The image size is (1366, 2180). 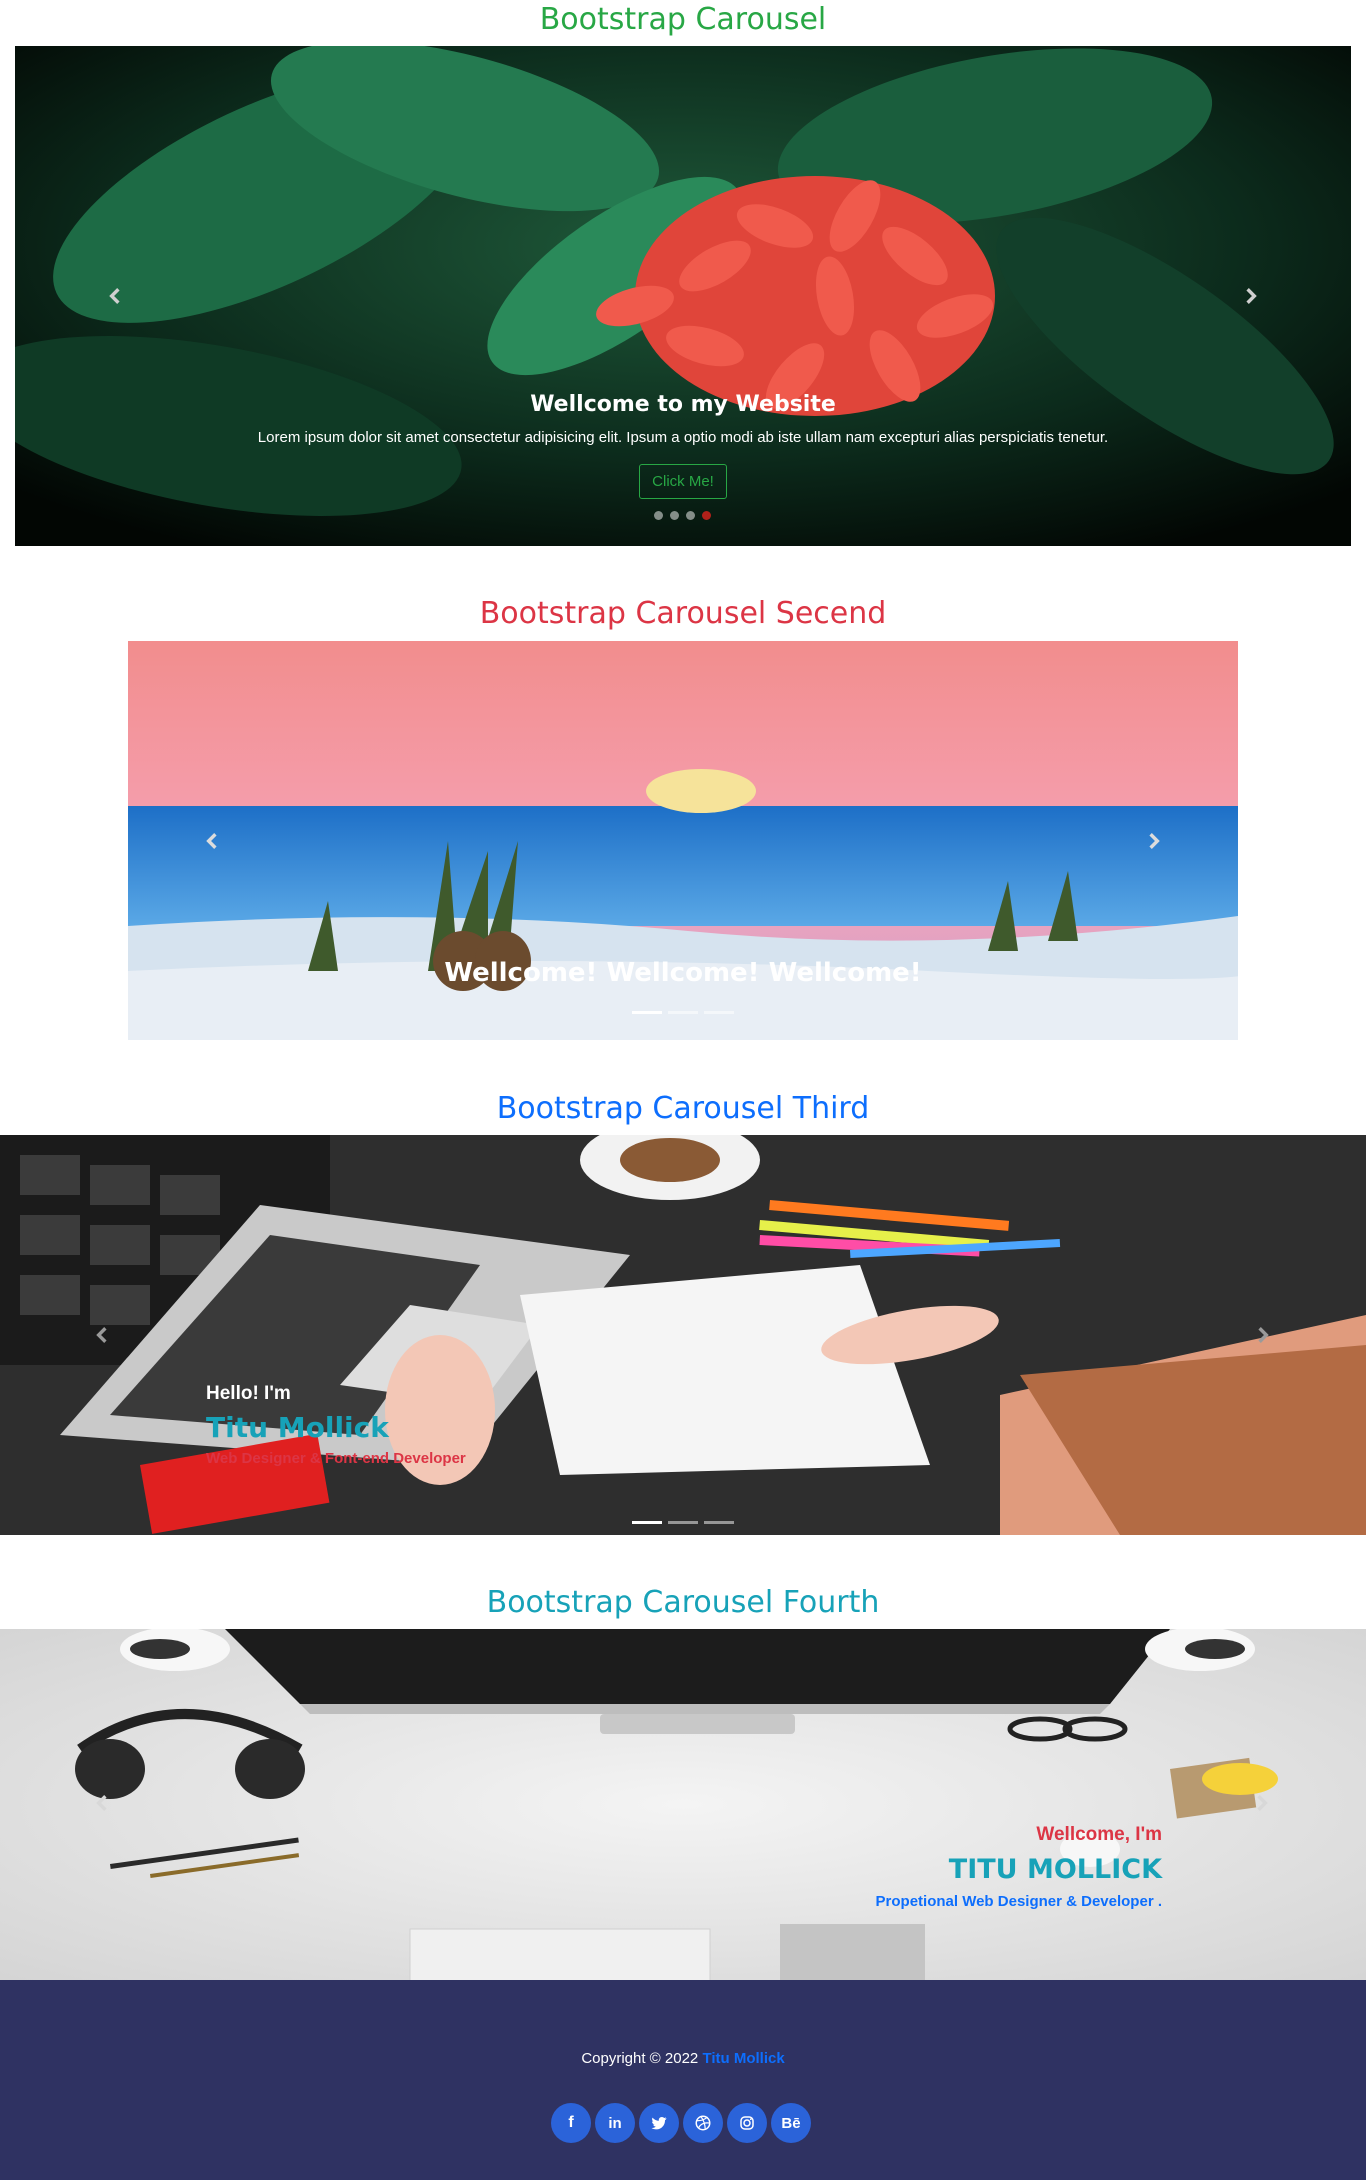 I want to click on carousel3-greeting: Hello! I'm, so click(x=248, y=1393).